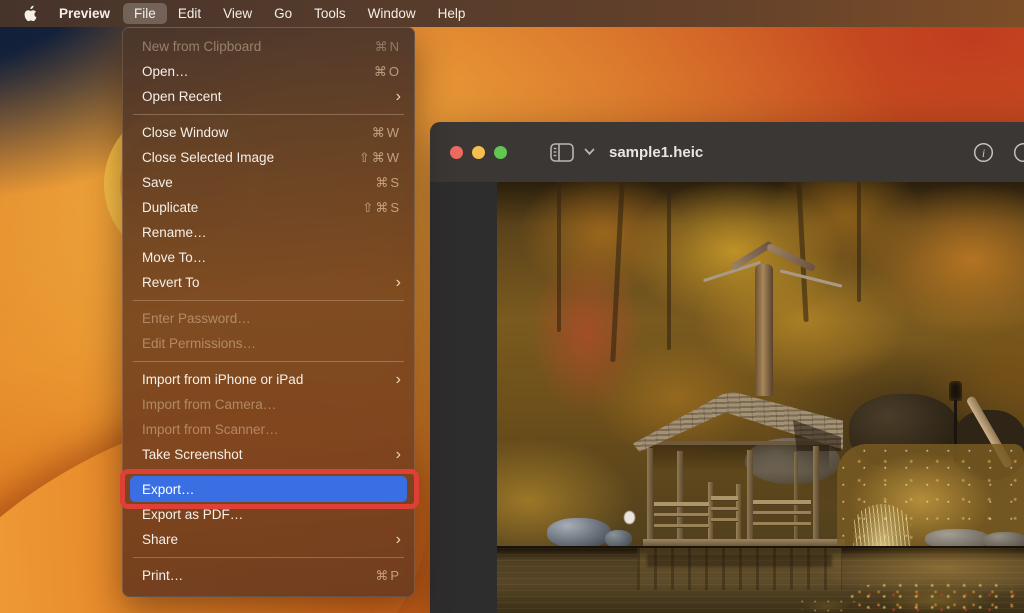 This screenshot has width=1024, height=613. What do you see at coordinates (388, 575) in the screenshot?
I see `menu-item-shortcut: ⌘P` at bounding box center [388, 575].